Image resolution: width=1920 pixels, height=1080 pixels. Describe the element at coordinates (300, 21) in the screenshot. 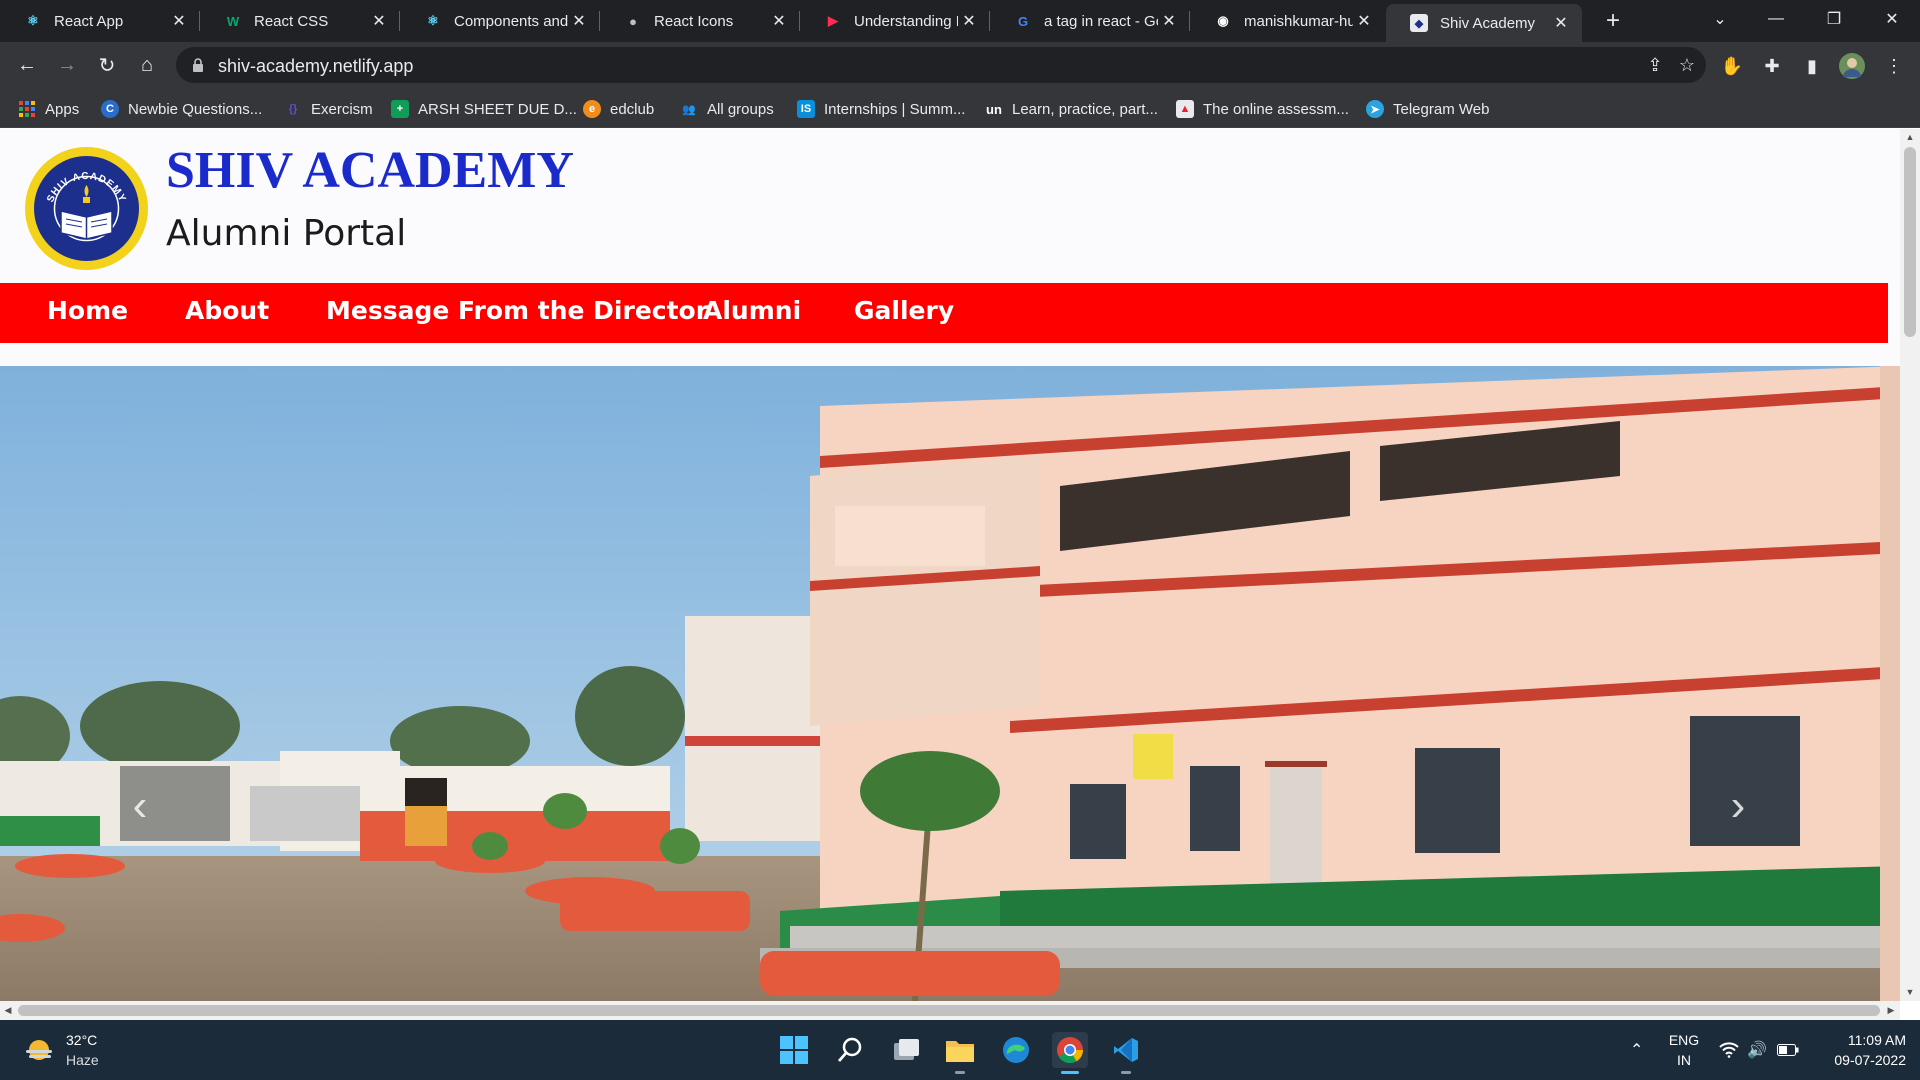

I see `tab-react-css: W React CSS ✕` at that location.